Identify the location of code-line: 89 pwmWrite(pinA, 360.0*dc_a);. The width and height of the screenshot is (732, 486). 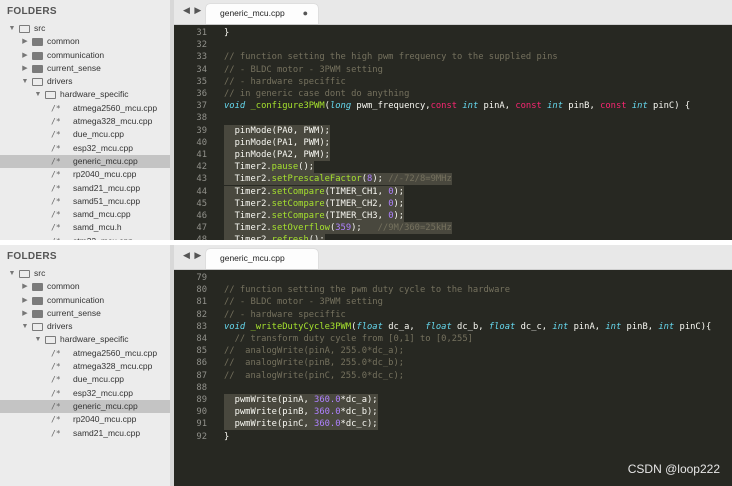
(453, 400).